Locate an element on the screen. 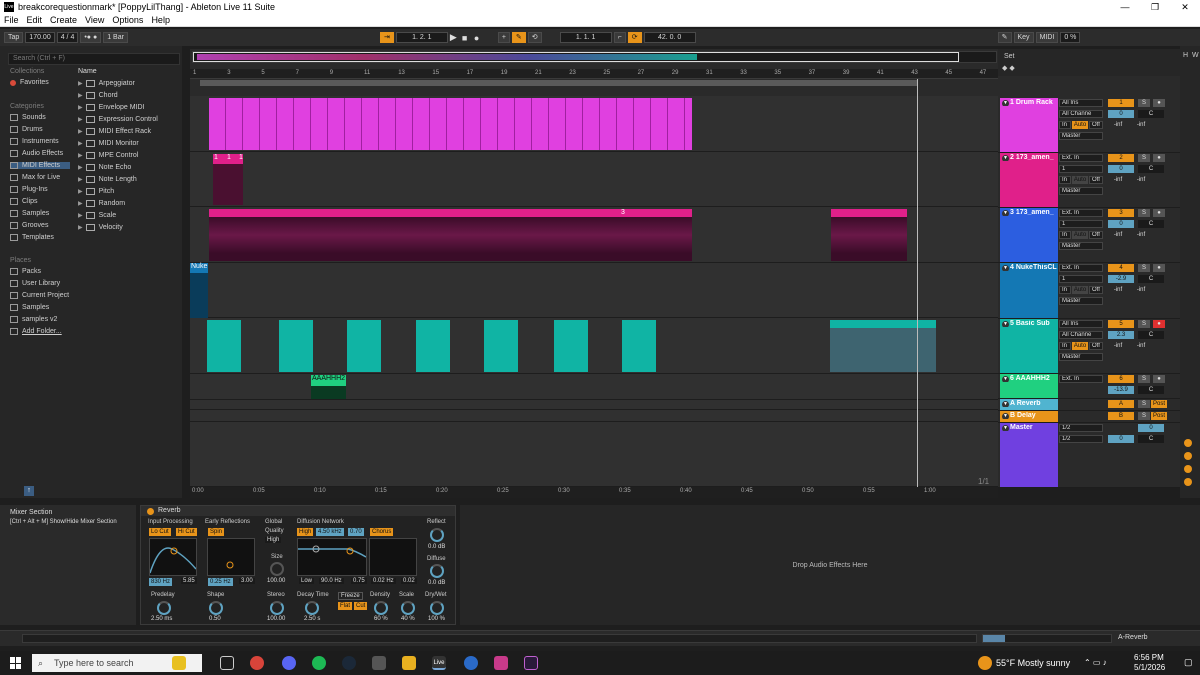 This screenshot has height=675, width=1200. input-type-select: Ext. In is located at coordinates (1081, 268).